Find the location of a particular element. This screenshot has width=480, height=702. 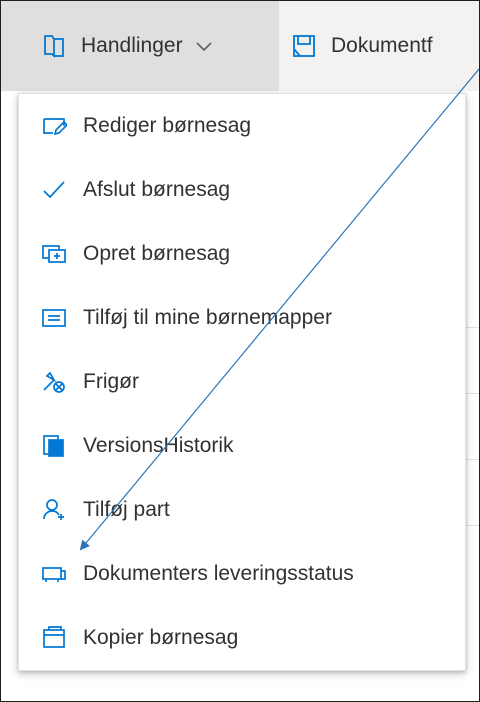

menu-item-label: VersionsHistorik is located at coordinates (158, 445).